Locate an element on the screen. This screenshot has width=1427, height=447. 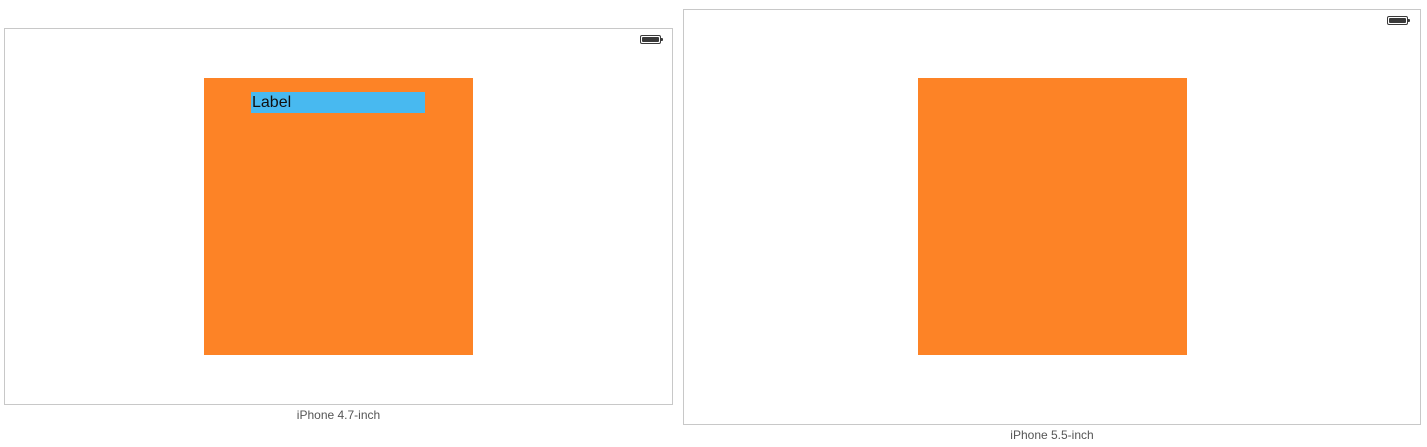
orange-view is located at coordinates (1052, 216).